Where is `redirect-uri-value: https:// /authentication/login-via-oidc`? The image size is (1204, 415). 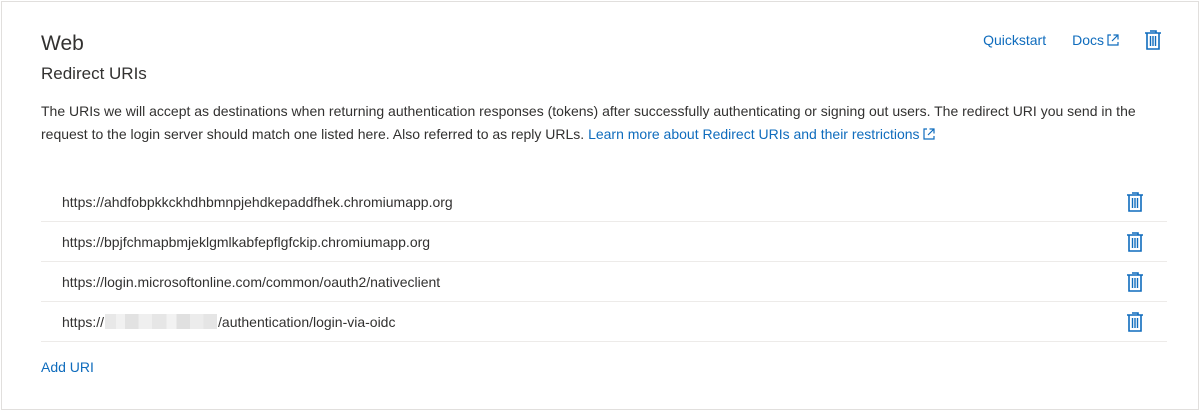 redirect-uri-value: https:// /authentication/login-via-oidc is located at coordinates (218, 322).